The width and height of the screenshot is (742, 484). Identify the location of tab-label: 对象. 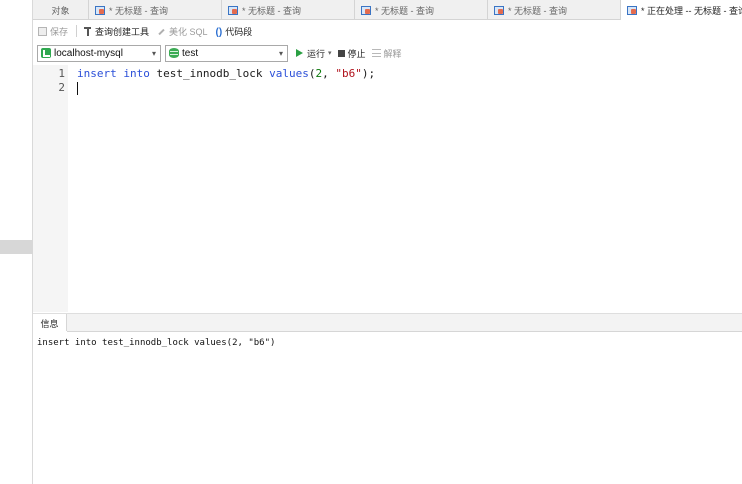
(60, 10).